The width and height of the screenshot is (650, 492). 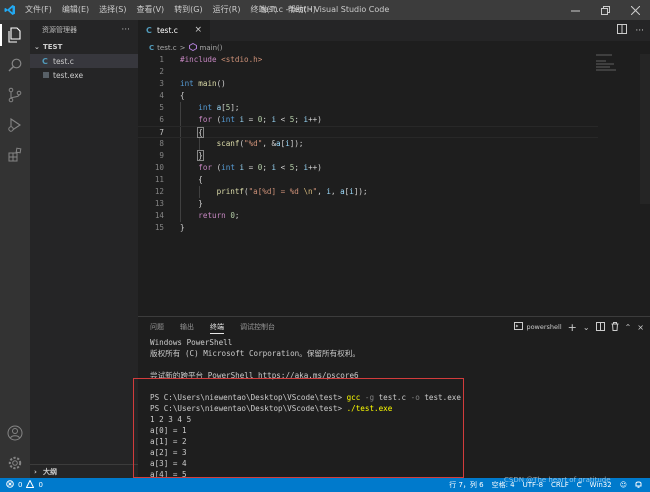 I want to click on menu-edit: 编辑(E), so click(x=75, y=10).